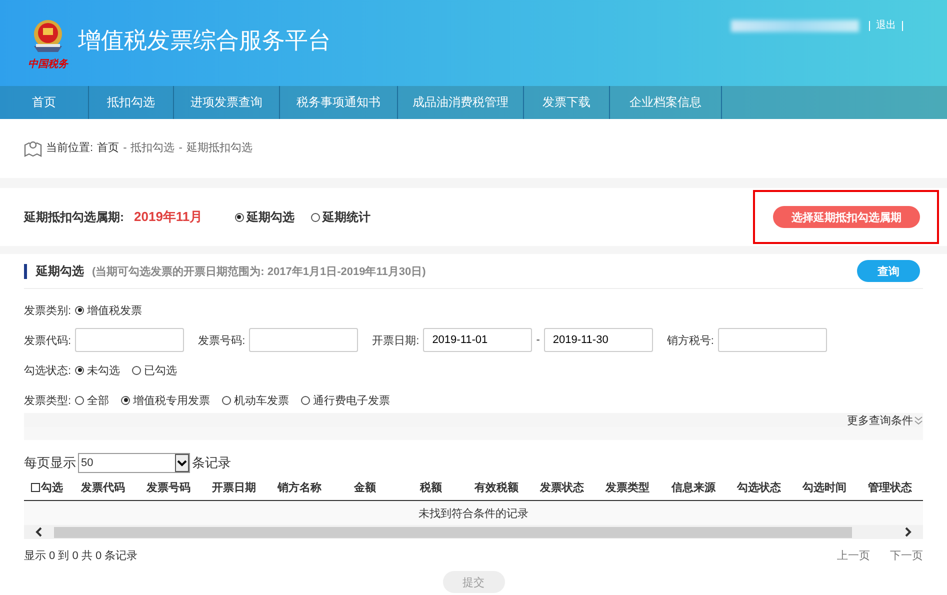  I want to click on map-pin-icon, so click(33, 147).